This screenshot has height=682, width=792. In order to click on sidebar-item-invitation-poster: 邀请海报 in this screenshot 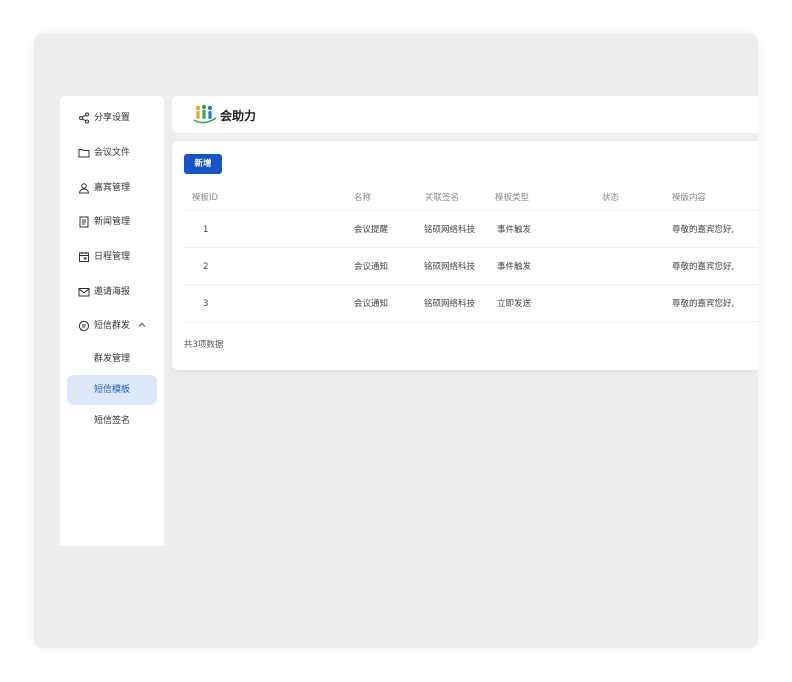, I will do `click(112, 292)`.